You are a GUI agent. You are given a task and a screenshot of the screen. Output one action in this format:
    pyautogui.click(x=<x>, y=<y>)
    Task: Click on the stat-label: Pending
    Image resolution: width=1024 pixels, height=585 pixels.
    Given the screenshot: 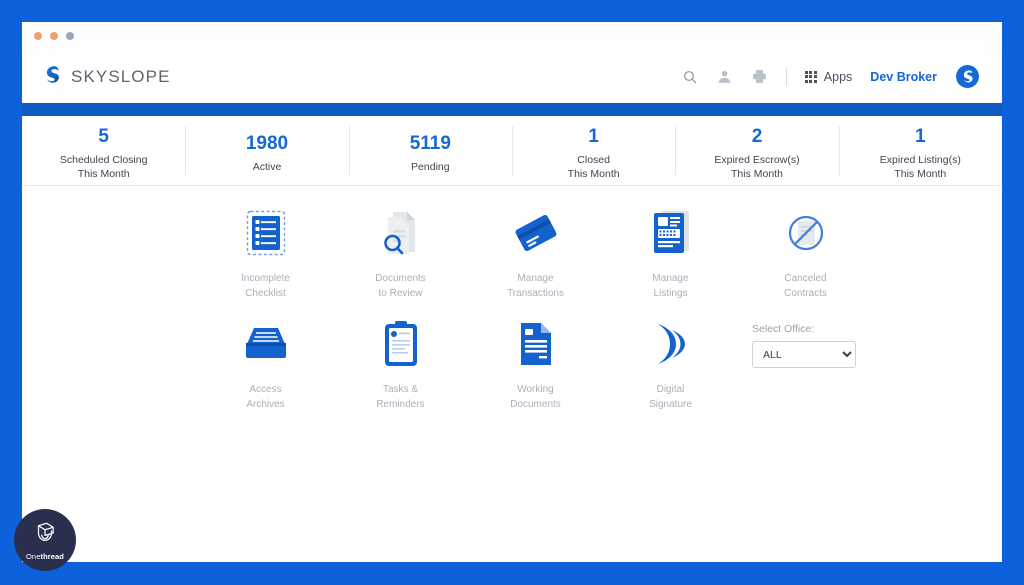 What is the action you would take?
    pyautogui.click(x=430, y=166)
    